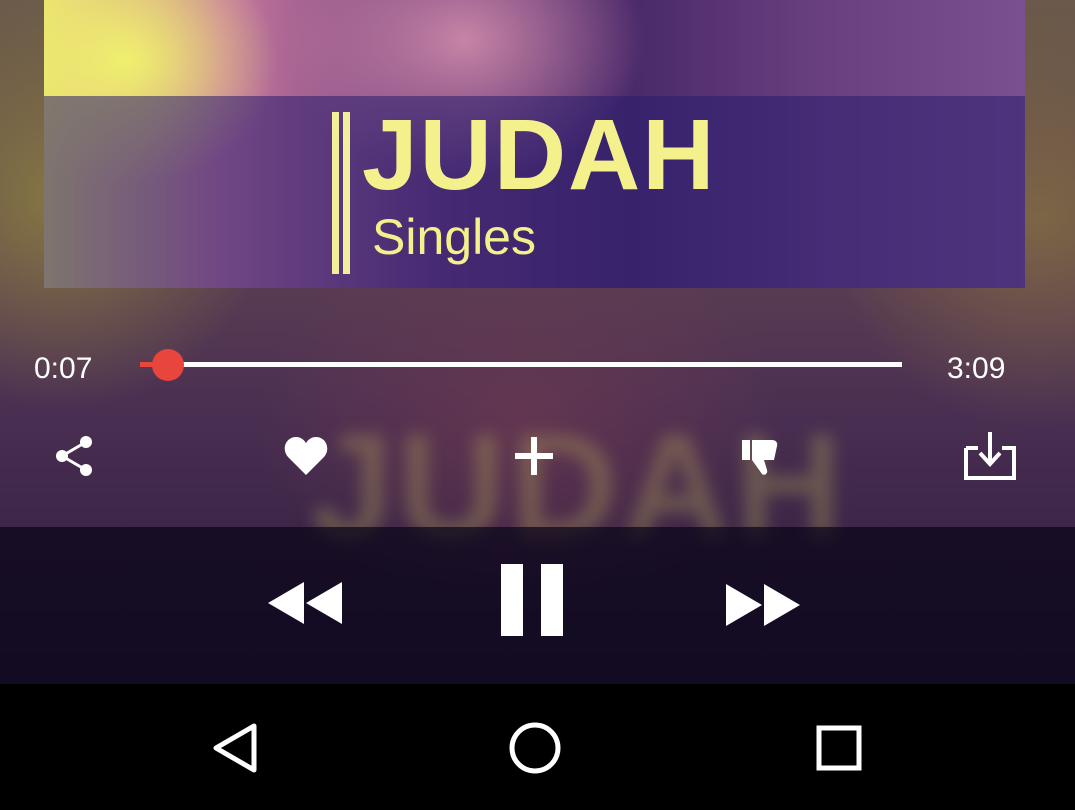  I want to click on elapsed-time: 0:07, so click(63, 368).